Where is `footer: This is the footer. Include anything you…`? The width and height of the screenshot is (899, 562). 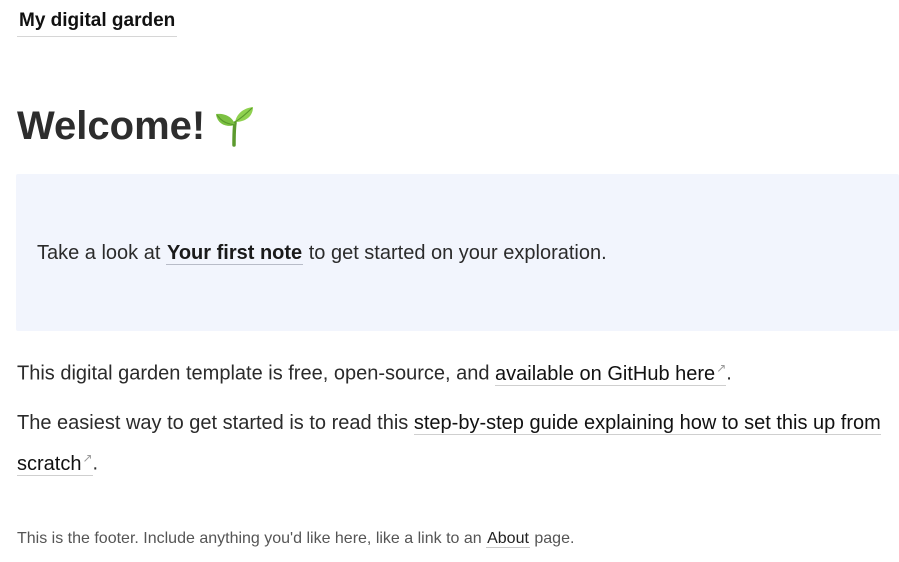 footer: This is the footer. Include anything you… is located at coordinates (295, 539).